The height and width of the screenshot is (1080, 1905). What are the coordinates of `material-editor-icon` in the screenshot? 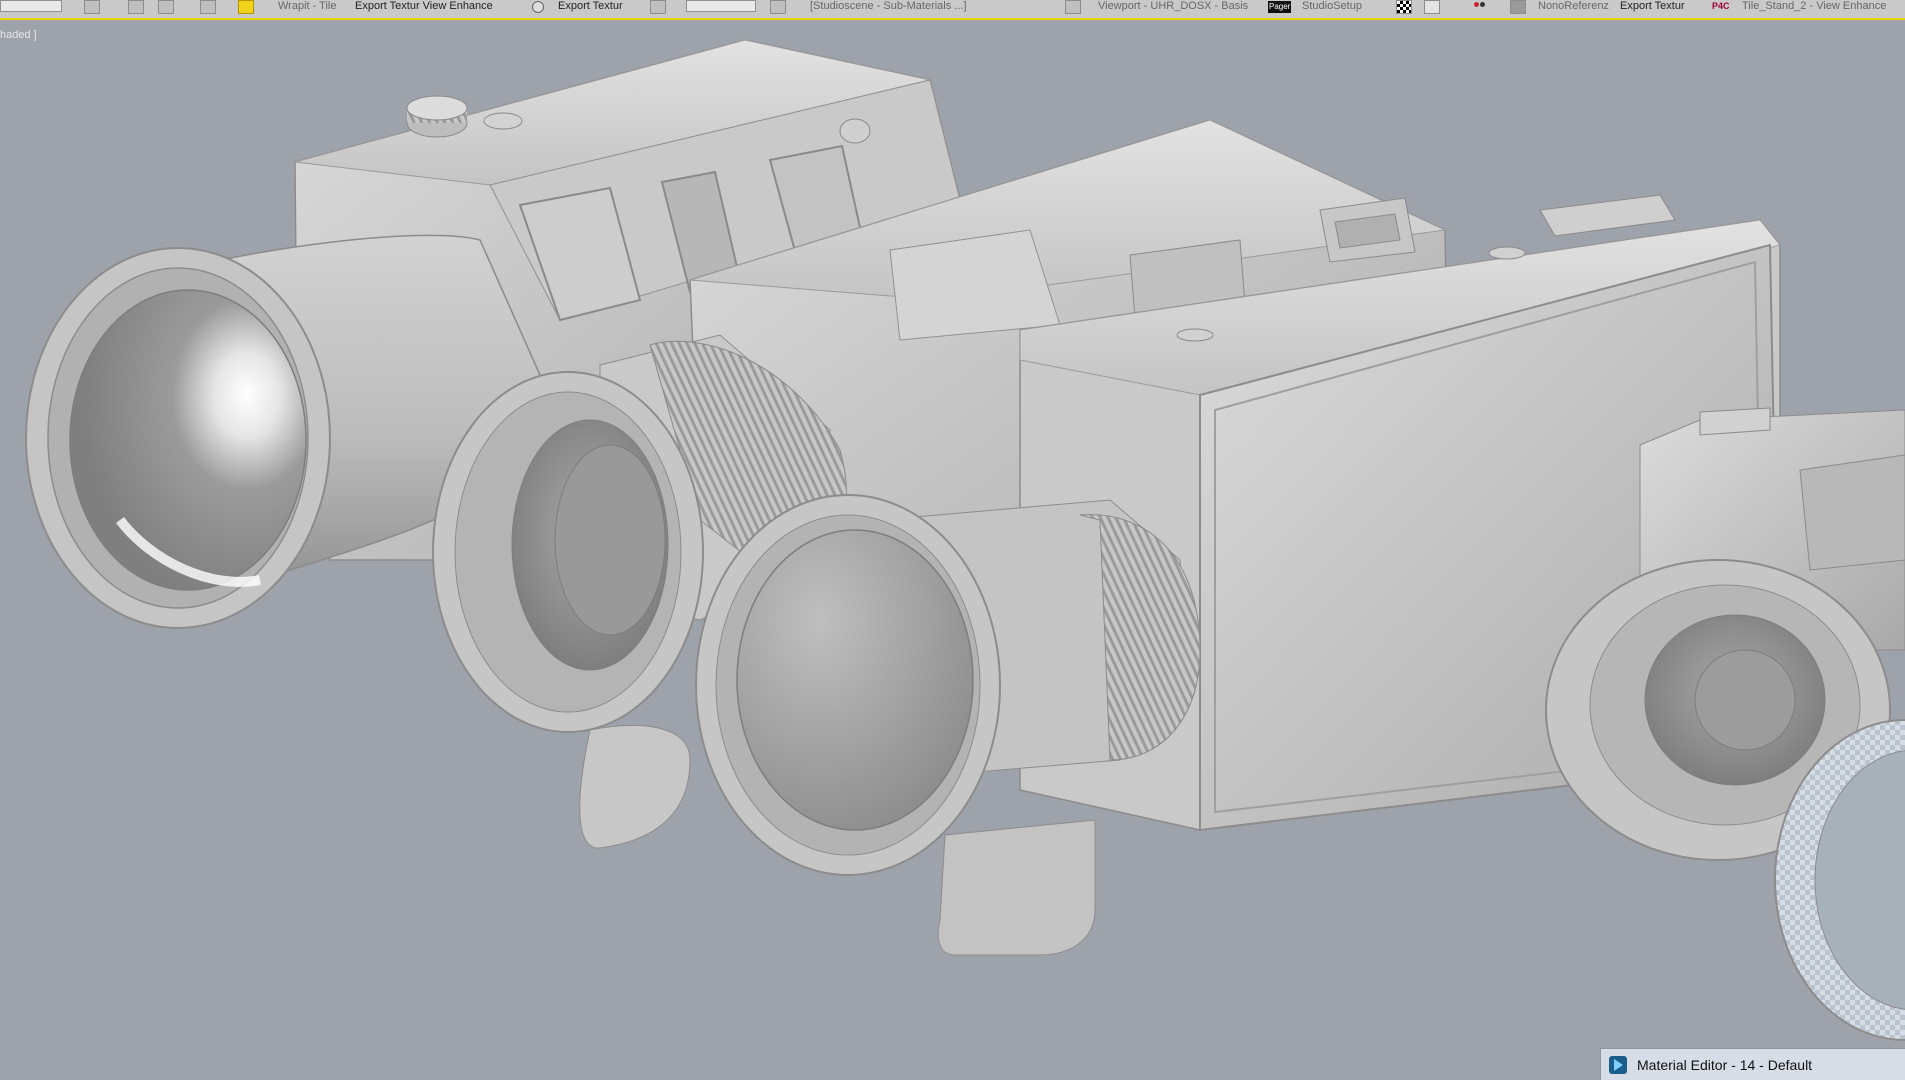 It's located at (1618, 1064).